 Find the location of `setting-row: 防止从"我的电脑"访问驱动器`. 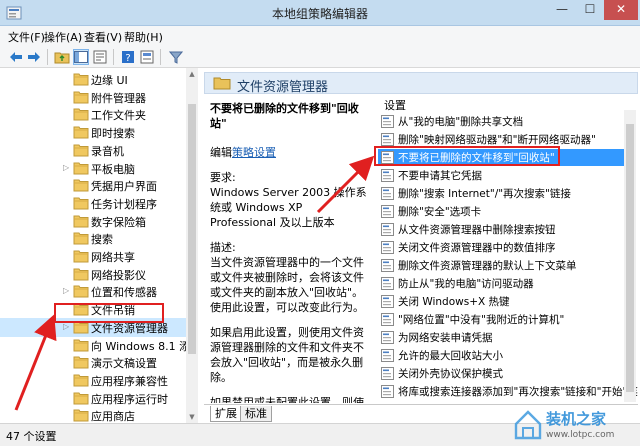

setting-row: 防止从"我的电脑"访问驱动器 is located at coordinates (501, 283).